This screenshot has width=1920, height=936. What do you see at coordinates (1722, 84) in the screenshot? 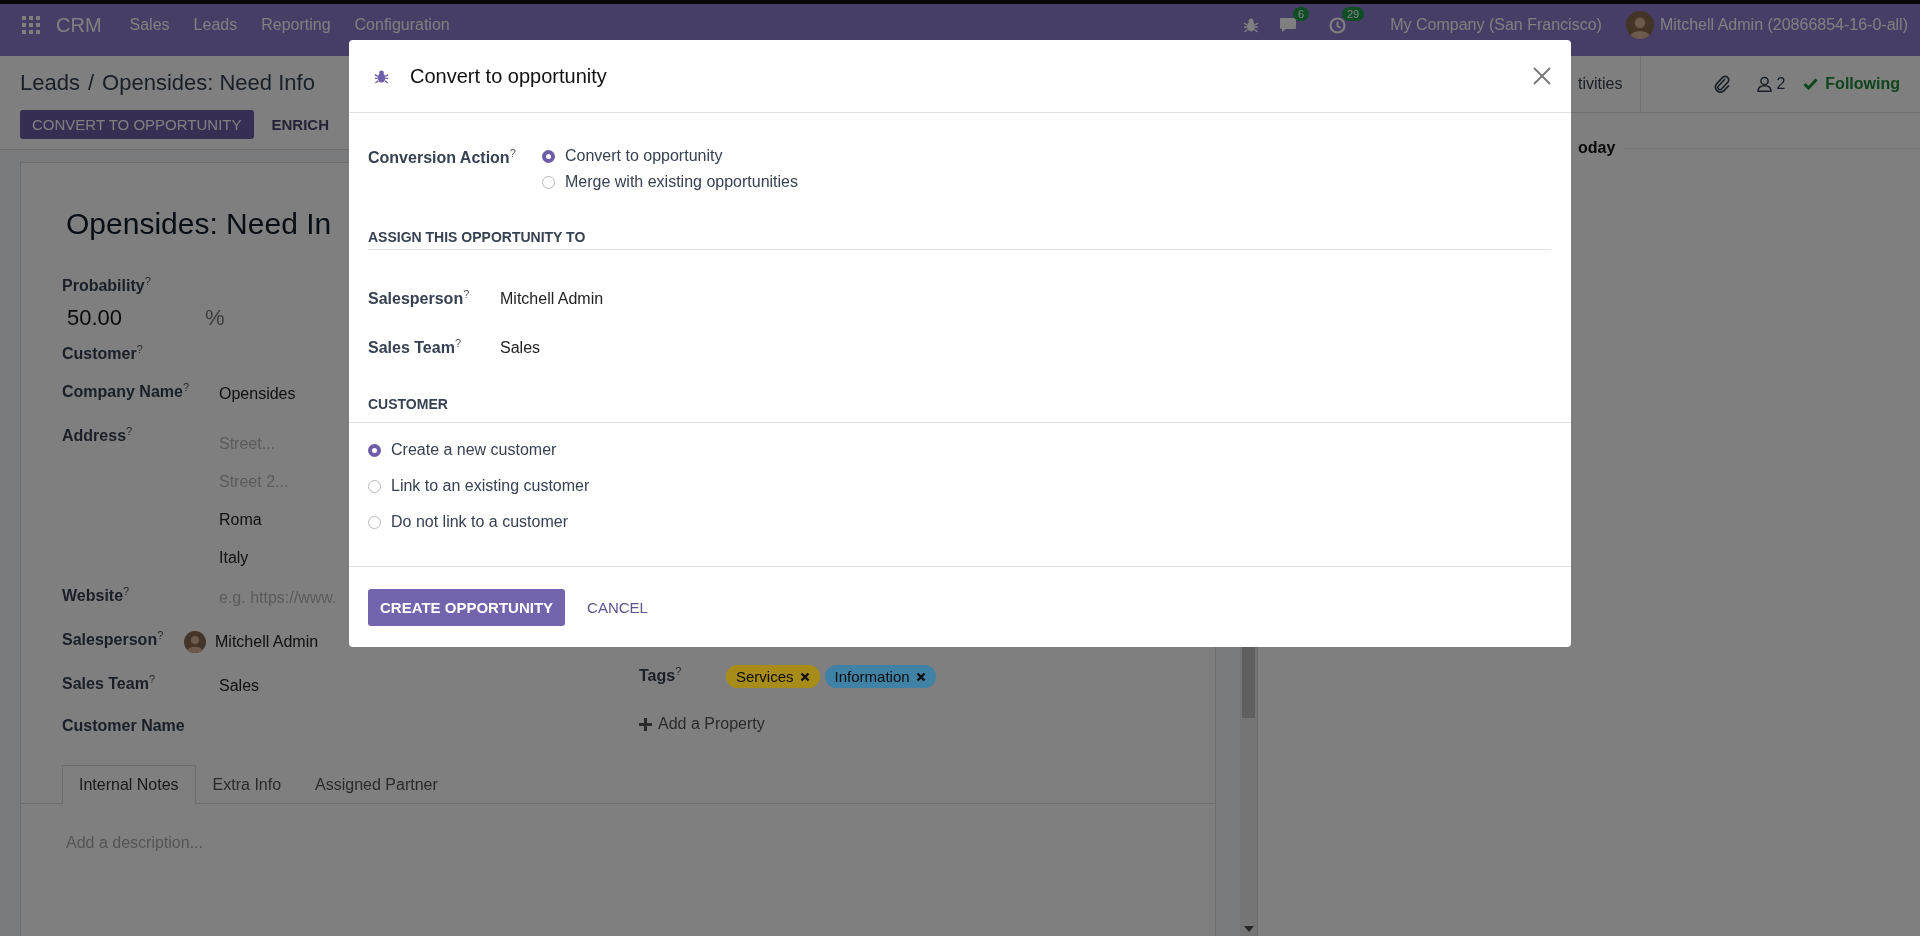
I see `paperclip-icon` at bounding box center [1722, 84].